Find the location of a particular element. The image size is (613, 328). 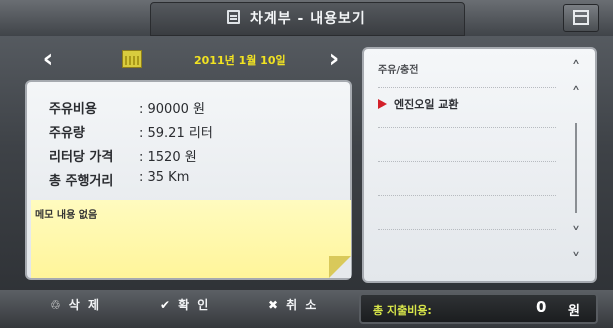

next-date-button: › is located at coordinates (334, 60).